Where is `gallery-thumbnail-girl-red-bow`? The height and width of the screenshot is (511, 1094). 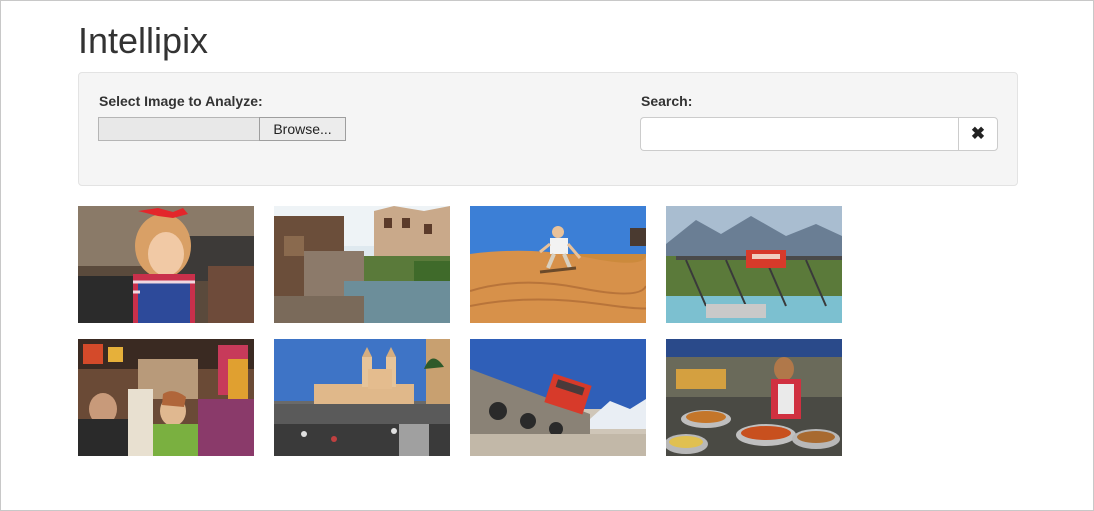
gallery-thumbnail-girl-red-bow is located at coordinates (166, 264).